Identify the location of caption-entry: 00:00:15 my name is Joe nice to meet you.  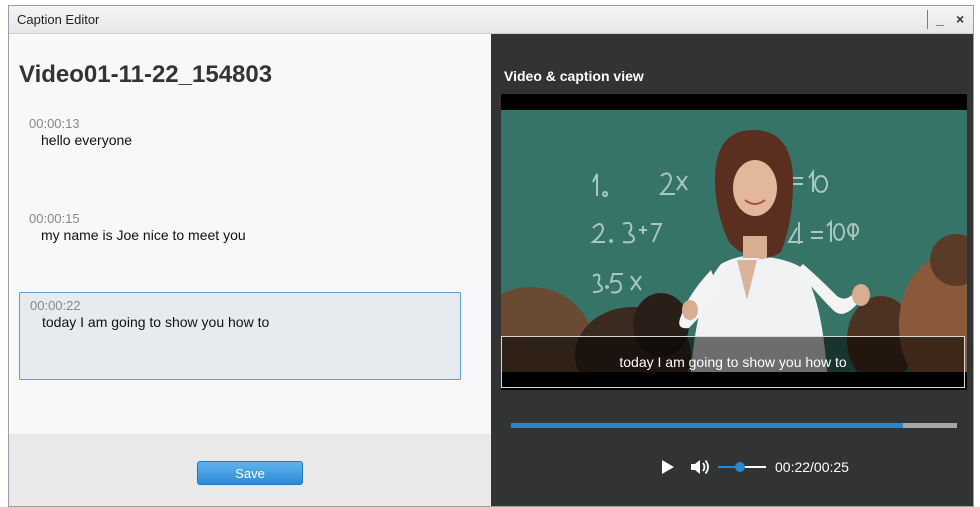
(240, 227).